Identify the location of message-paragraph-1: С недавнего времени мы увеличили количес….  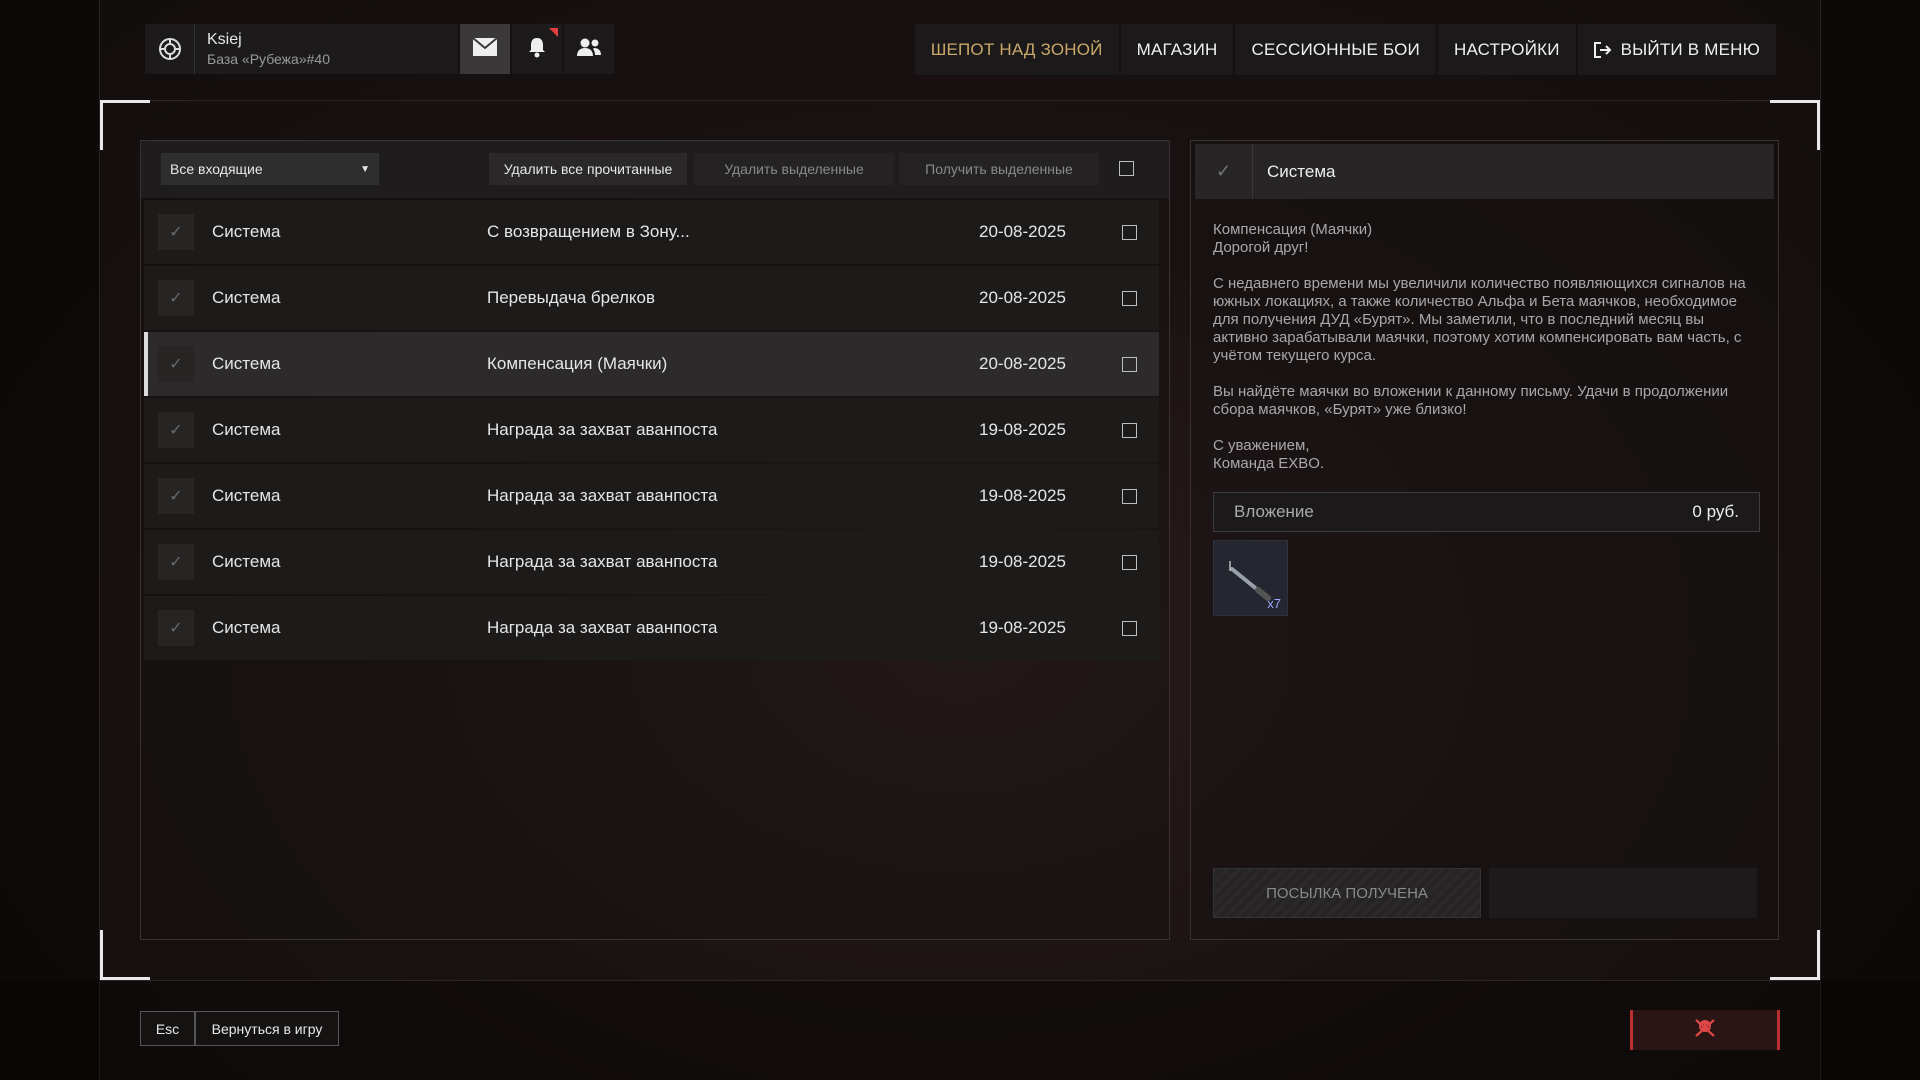
(1479, 319).